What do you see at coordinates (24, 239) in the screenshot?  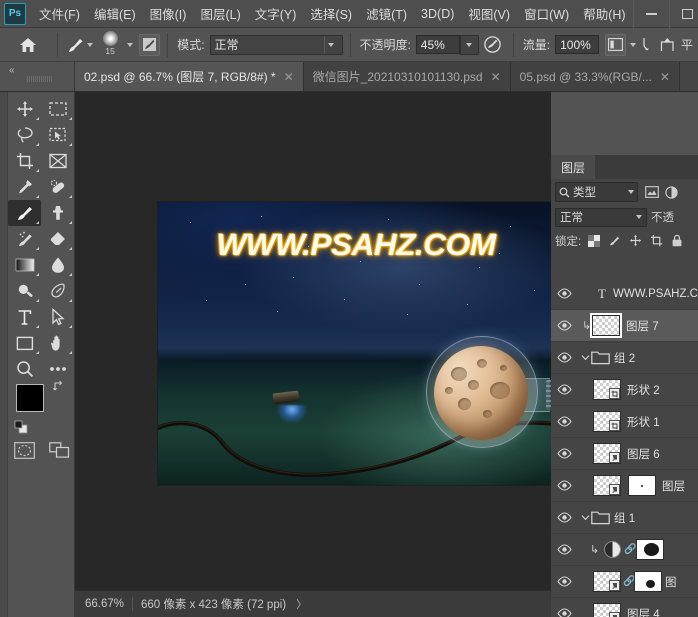 I see `history-brush-tool` at bounding box center [24, 239].